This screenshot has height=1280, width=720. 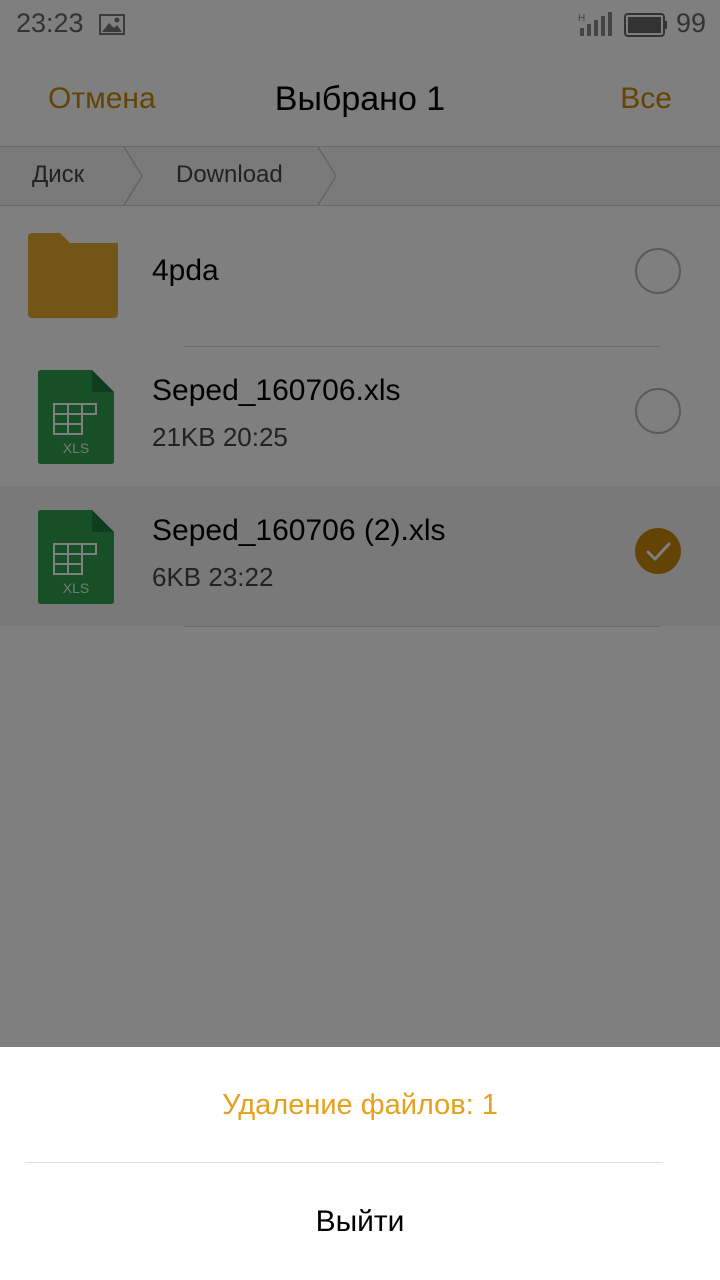 What do you see at coordinates (344, 1162) in the screenshot?
I see `divider` at bounding box center [344, 1162].